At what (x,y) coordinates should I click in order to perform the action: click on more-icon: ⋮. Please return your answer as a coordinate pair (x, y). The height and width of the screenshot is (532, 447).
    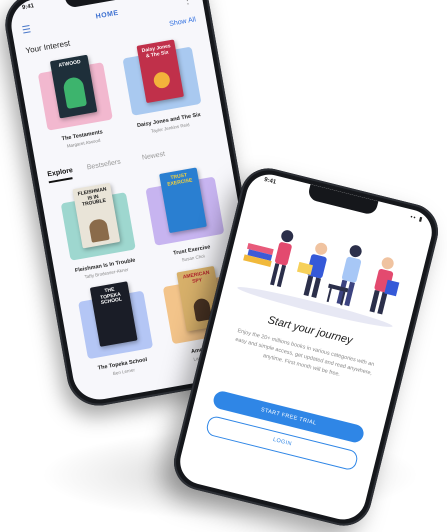
    Looking at the image, I should click on (188, 3).